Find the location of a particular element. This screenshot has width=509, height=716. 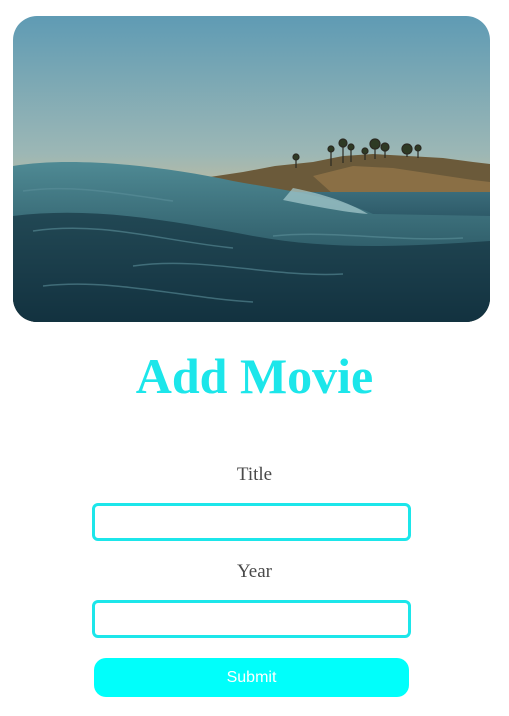

title-input is located at coordinates (251, 522).